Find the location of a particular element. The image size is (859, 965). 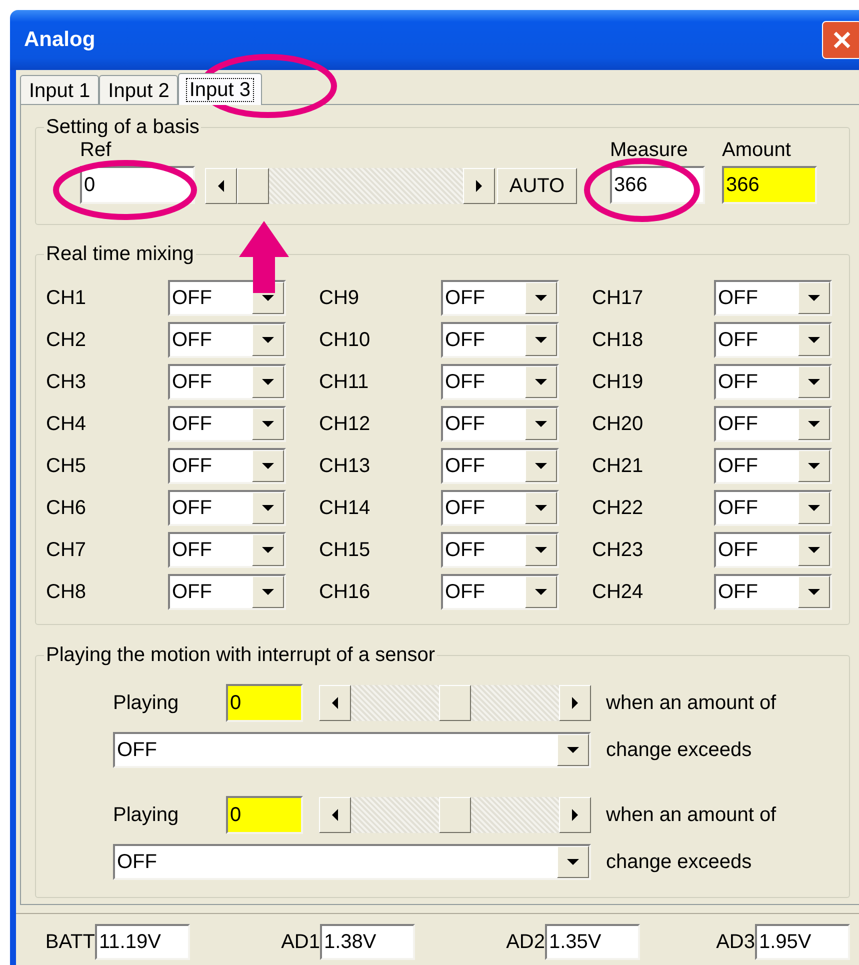

tab: Input 1 is located at coordinates (60, 89).